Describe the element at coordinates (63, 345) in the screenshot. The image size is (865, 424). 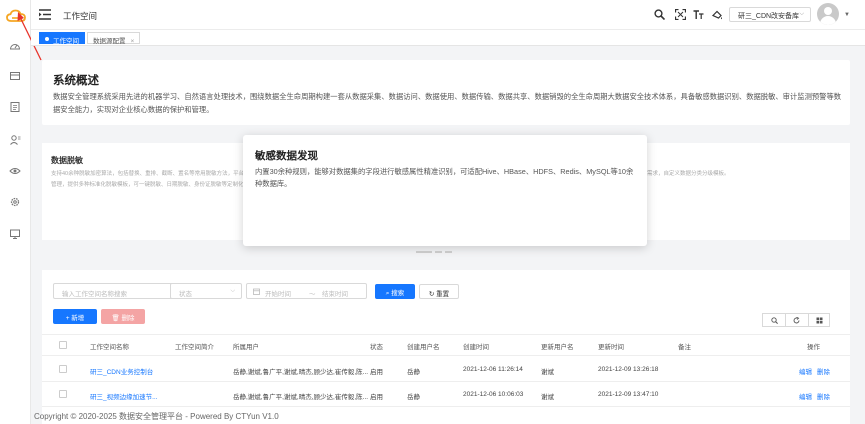
I see `select-all-checkbox` at that location.